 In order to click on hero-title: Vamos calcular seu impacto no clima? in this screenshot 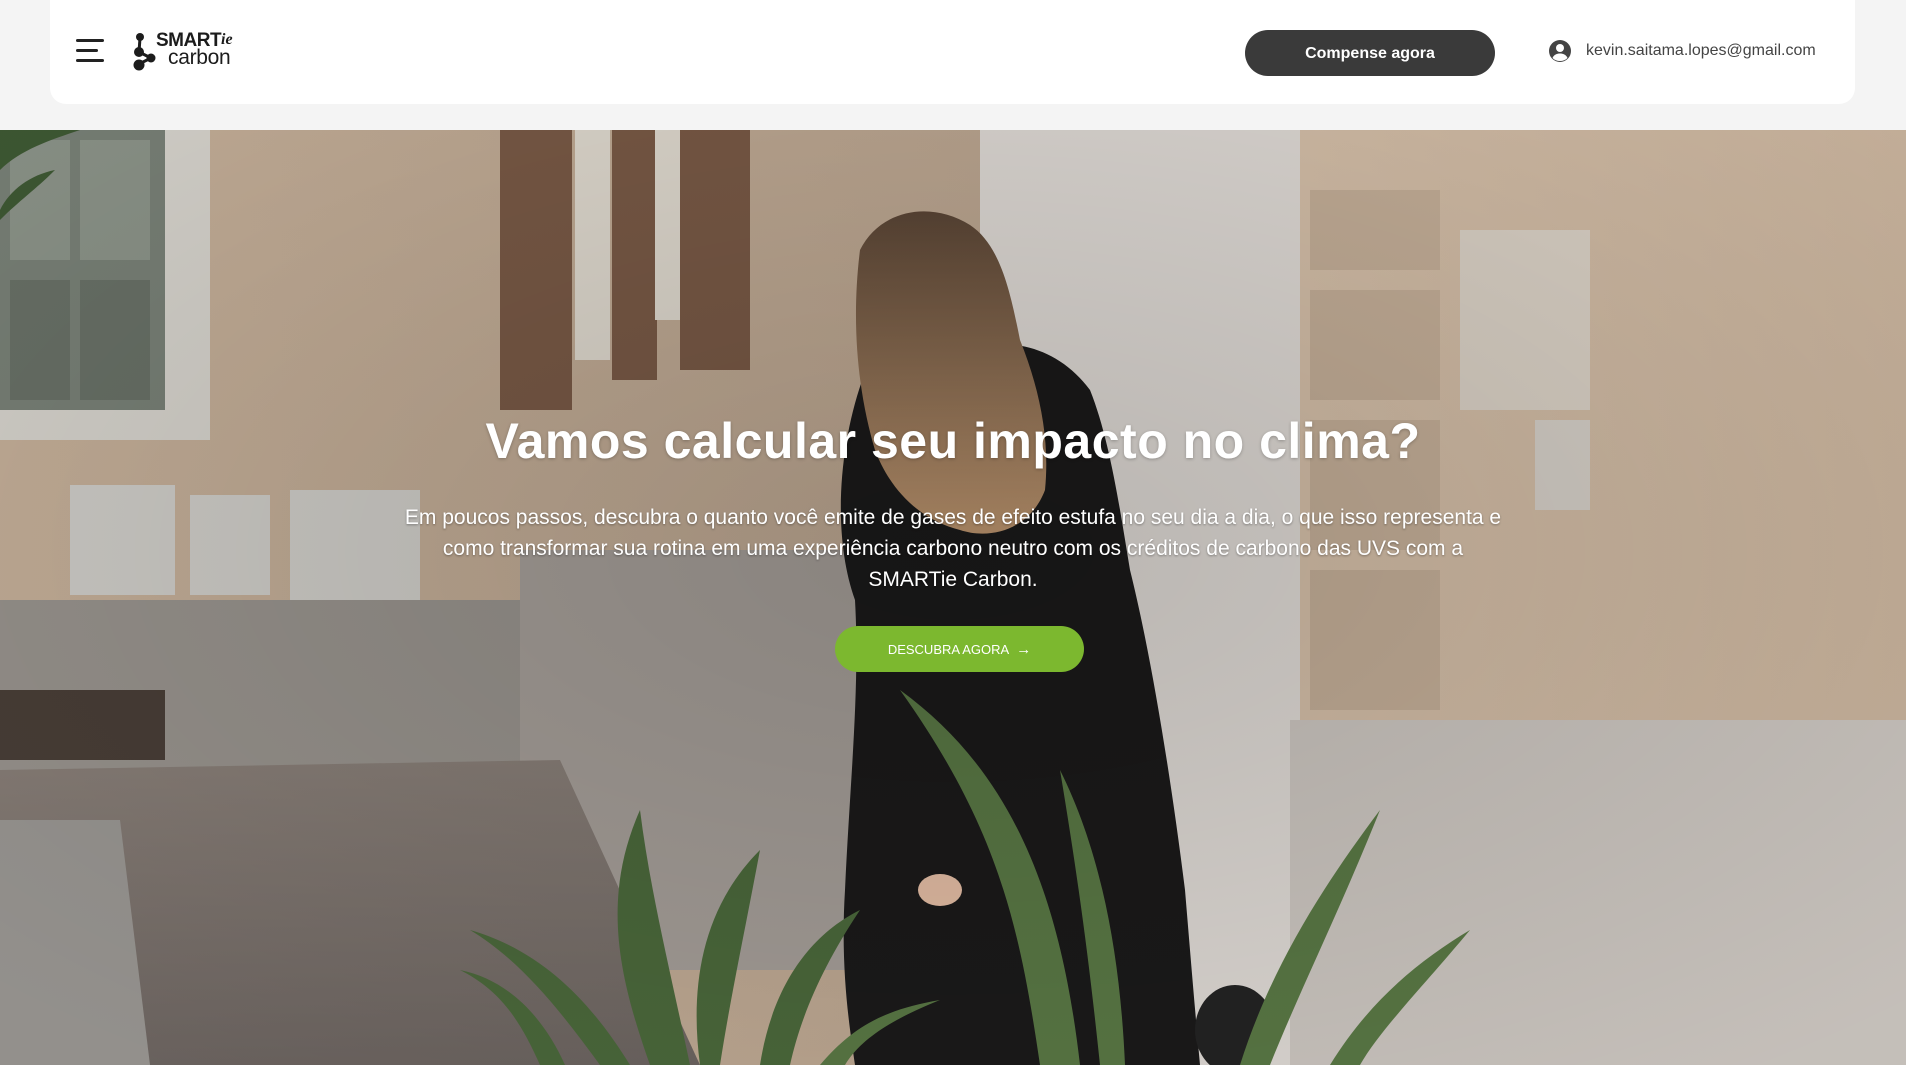, I will do `click(953, 441)`.